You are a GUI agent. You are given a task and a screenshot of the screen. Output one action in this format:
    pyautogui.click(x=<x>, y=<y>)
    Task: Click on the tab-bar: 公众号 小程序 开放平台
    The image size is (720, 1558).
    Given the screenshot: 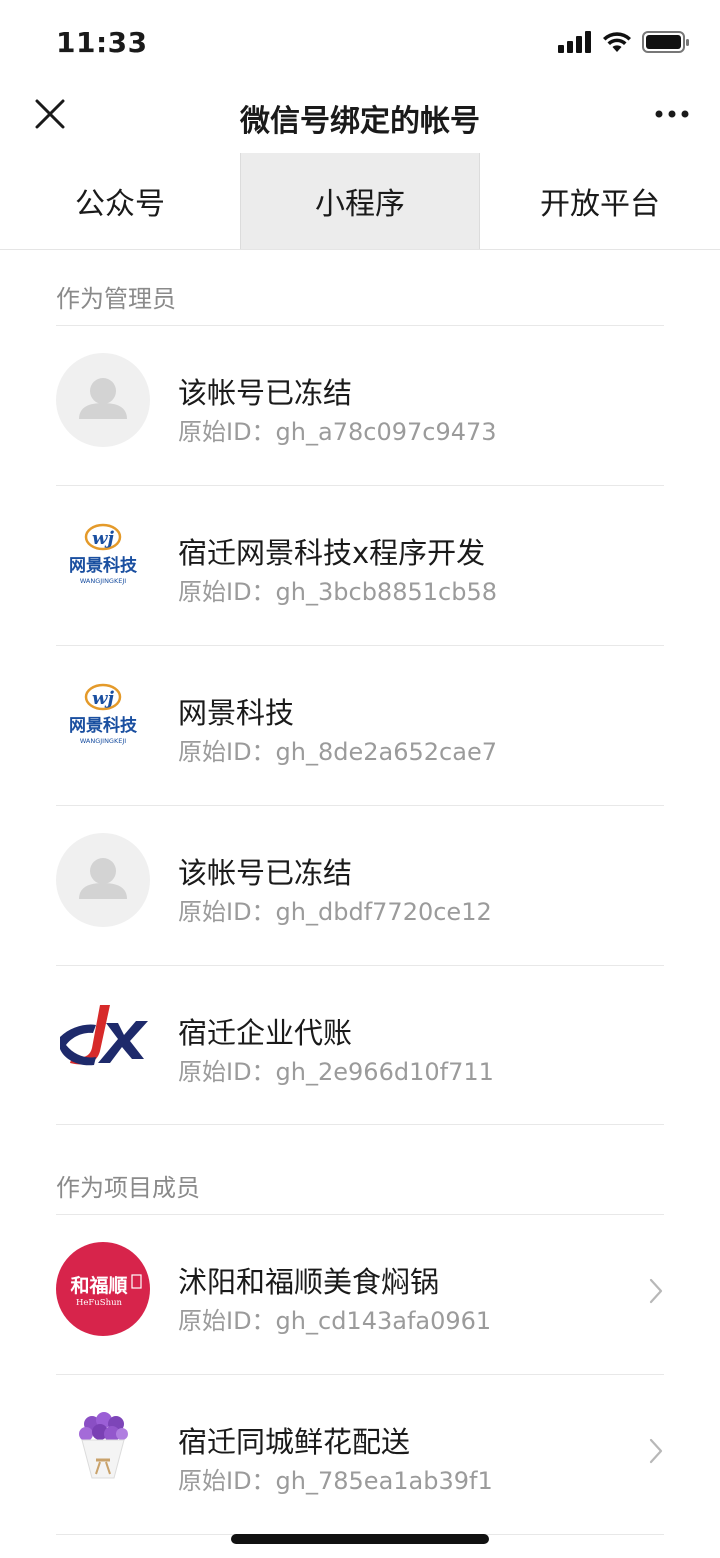 What is the action you would take?
    pyautogui.click(x=360, y=201)
    